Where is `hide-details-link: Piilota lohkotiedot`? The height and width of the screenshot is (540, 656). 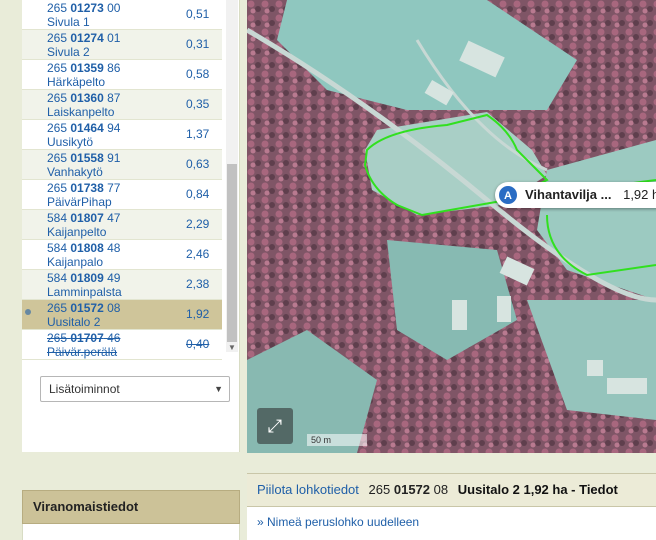
hide-details-link: Piilota lohkotiedot is located at coordinates (308, 489).